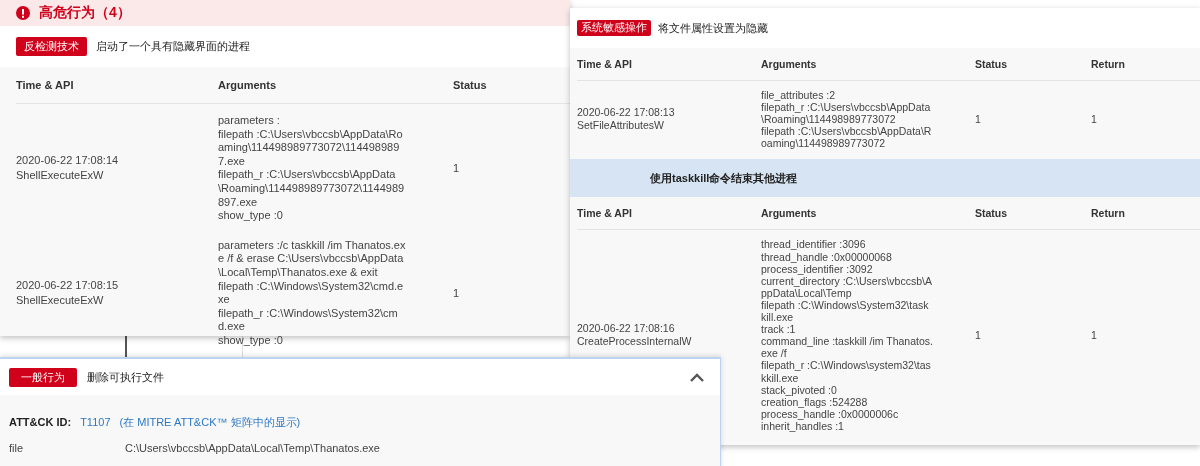 The width and height of the screenshot is (1200, 466). What do you see at coordinates (614, 28) in the screenshot?
I see `category-tag: 系统敏感操作` at bounding box center [614, 28].